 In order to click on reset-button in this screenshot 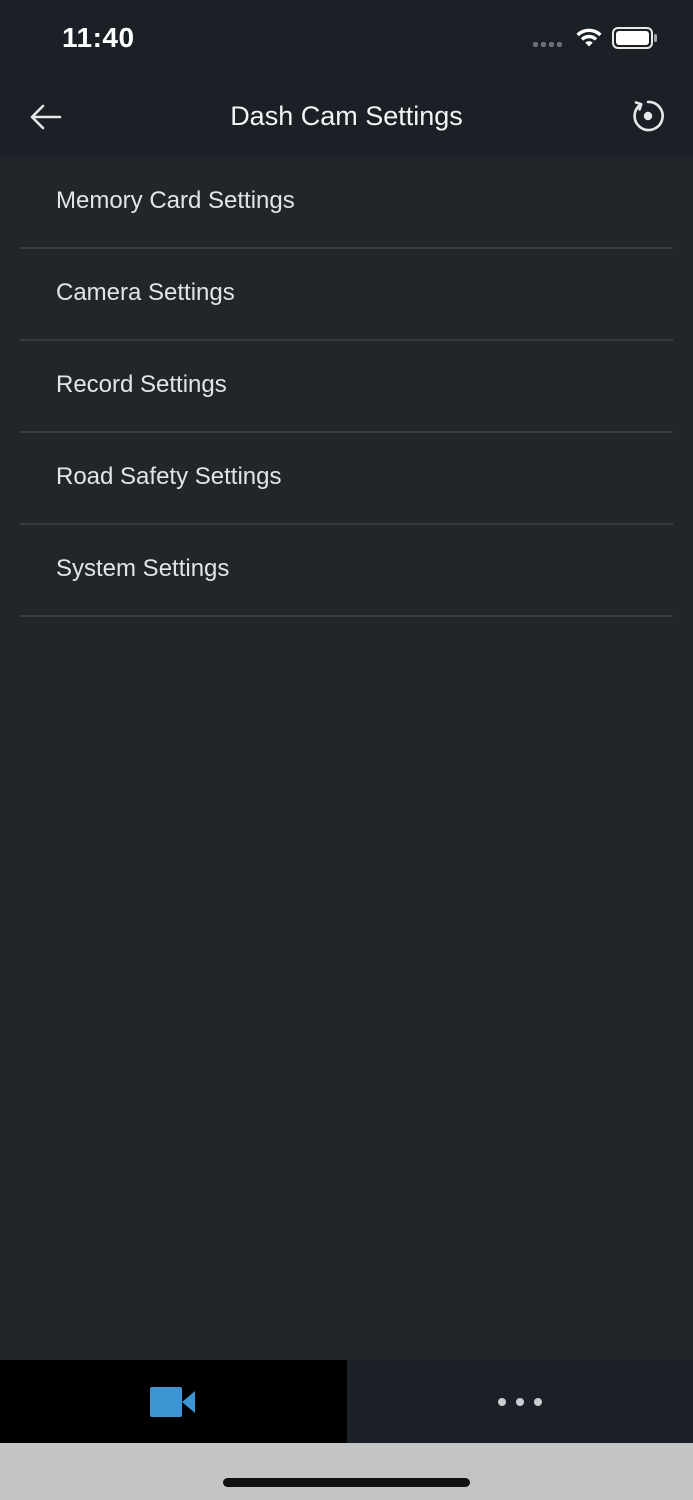, I will do `click(648, 116)`.